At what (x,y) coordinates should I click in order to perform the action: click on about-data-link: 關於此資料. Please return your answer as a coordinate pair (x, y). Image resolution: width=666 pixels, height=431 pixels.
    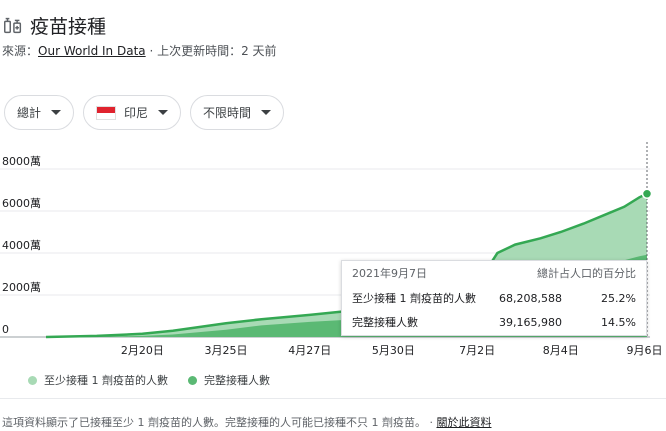
    Looking at the image, I should click on (463, 422).